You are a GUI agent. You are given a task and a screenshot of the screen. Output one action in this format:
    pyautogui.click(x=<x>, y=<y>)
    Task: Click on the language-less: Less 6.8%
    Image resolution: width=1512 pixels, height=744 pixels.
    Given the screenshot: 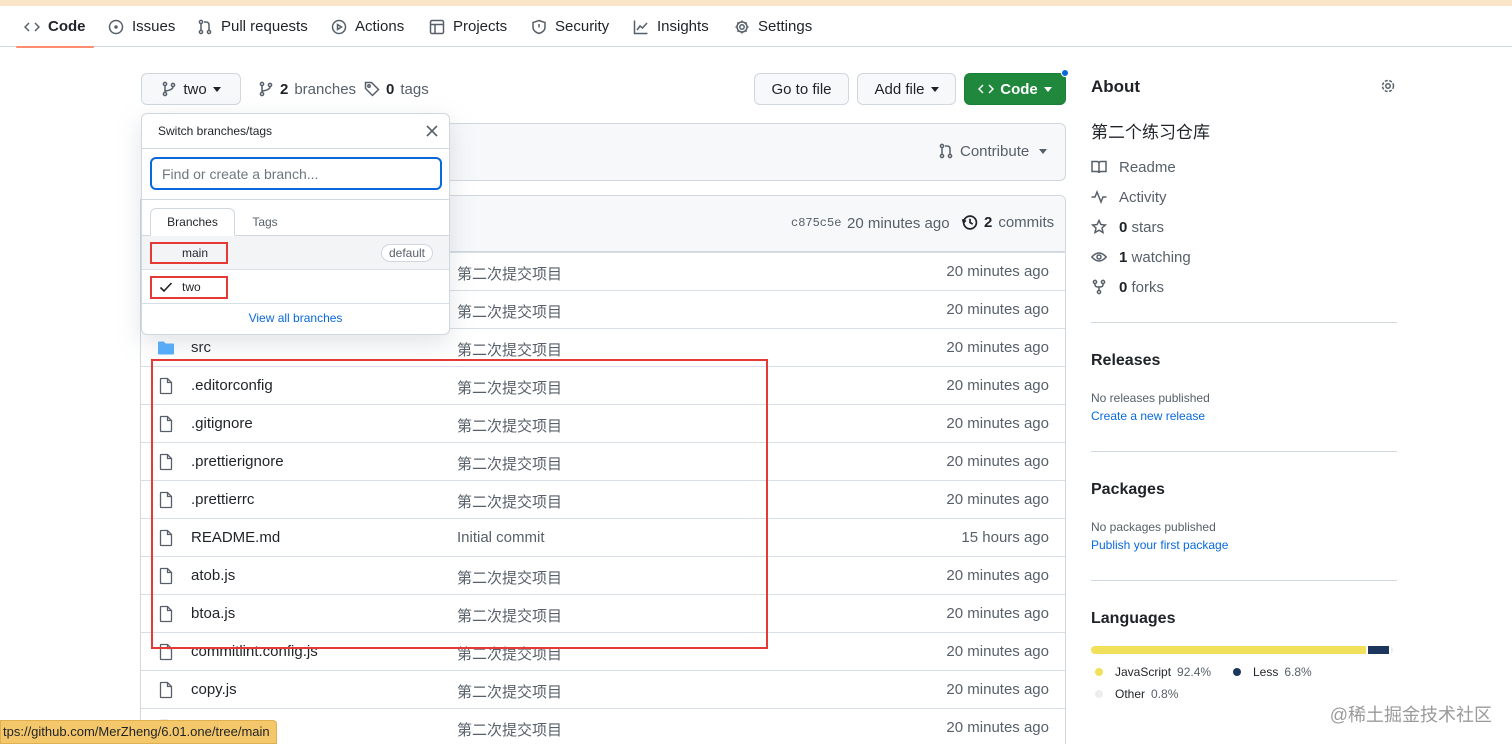 What is the action you would take?
    pyautogui.click(x=1272, y=672)
    